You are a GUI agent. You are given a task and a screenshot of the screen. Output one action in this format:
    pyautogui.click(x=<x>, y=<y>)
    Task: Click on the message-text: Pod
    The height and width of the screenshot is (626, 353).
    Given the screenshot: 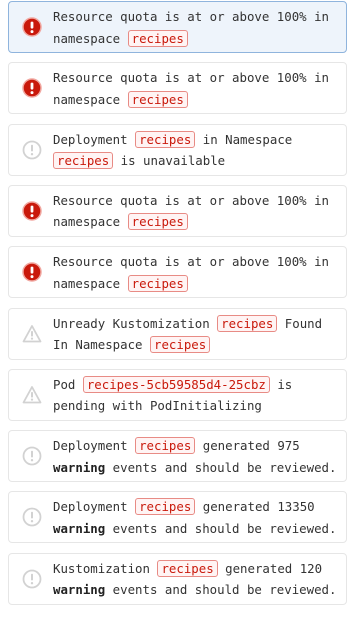 What is the action you would take?
    pyautogui.click(x=68, y=384)
    